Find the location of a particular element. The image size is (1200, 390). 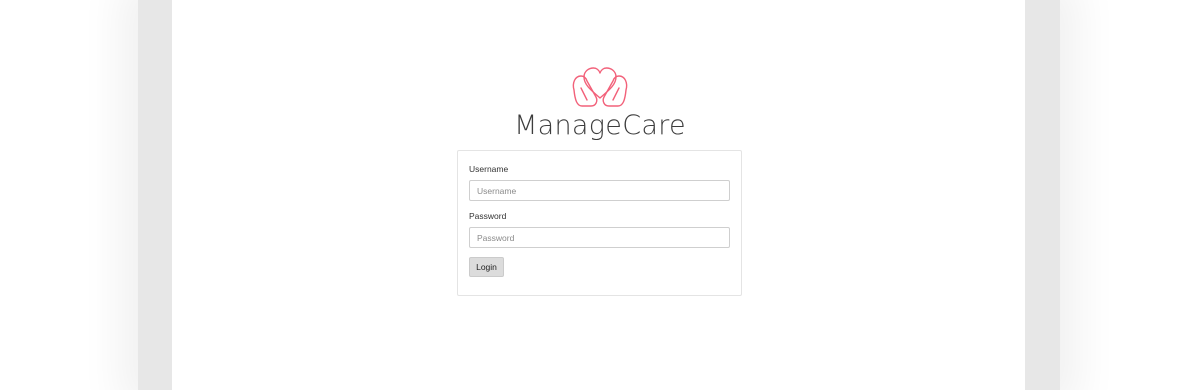

brand-name: ManageCare is located at coordinates (600, 125).